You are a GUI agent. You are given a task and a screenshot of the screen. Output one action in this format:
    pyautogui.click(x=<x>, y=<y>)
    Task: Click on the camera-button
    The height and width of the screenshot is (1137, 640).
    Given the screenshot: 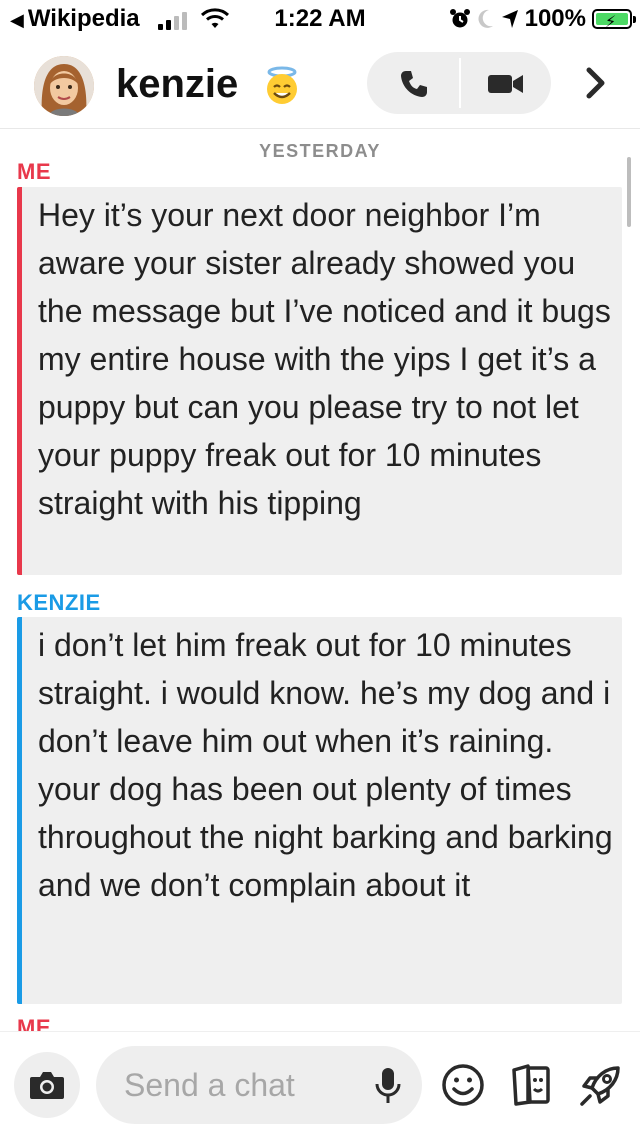 What is the action you would take?
    pyautogui.click(x=47, y=1085)
    